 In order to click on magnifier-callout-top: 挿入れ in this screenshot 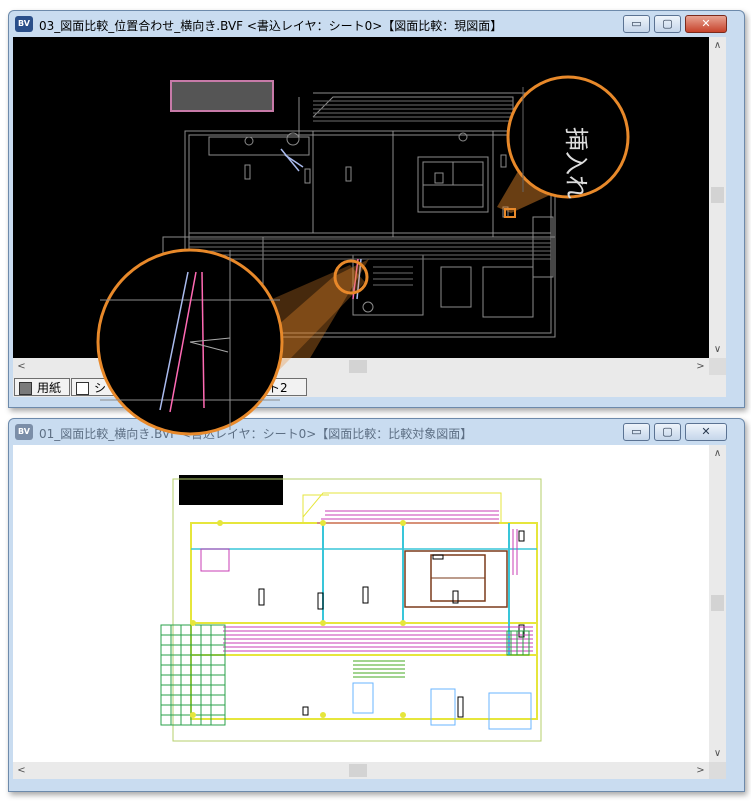, I will do `click(563, 146)`.